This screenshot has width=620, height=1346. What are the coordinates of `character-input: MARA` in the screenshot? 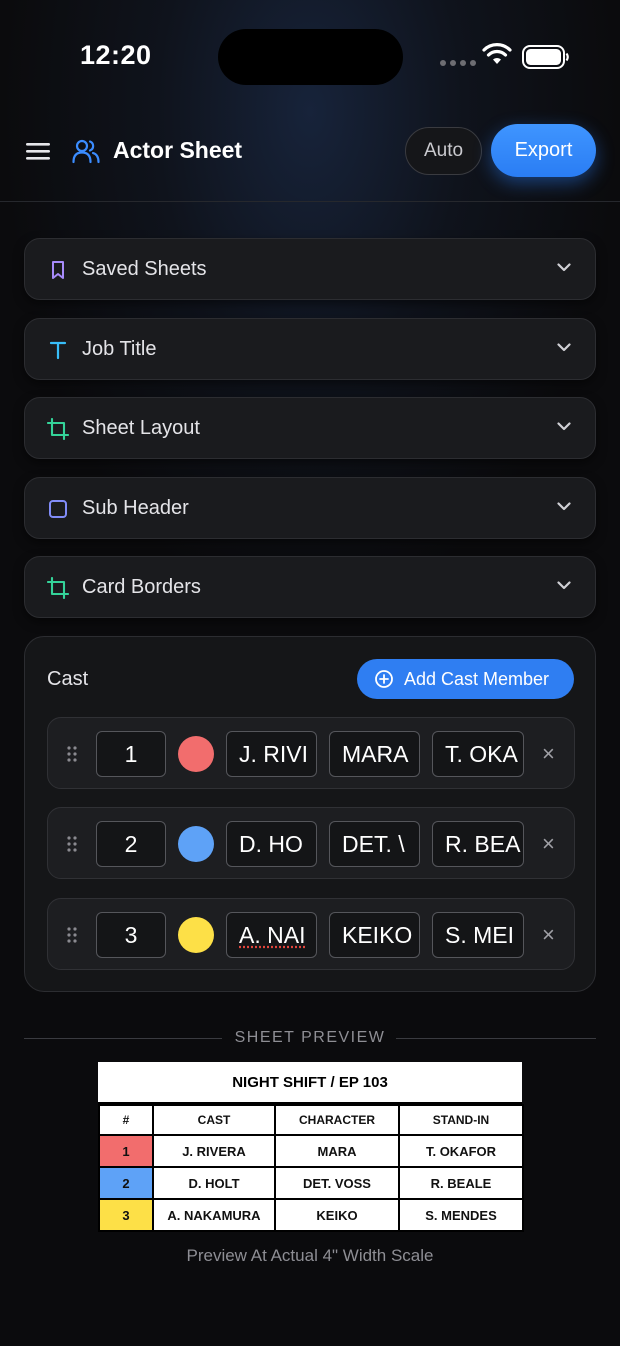 It's located at (374, 754).